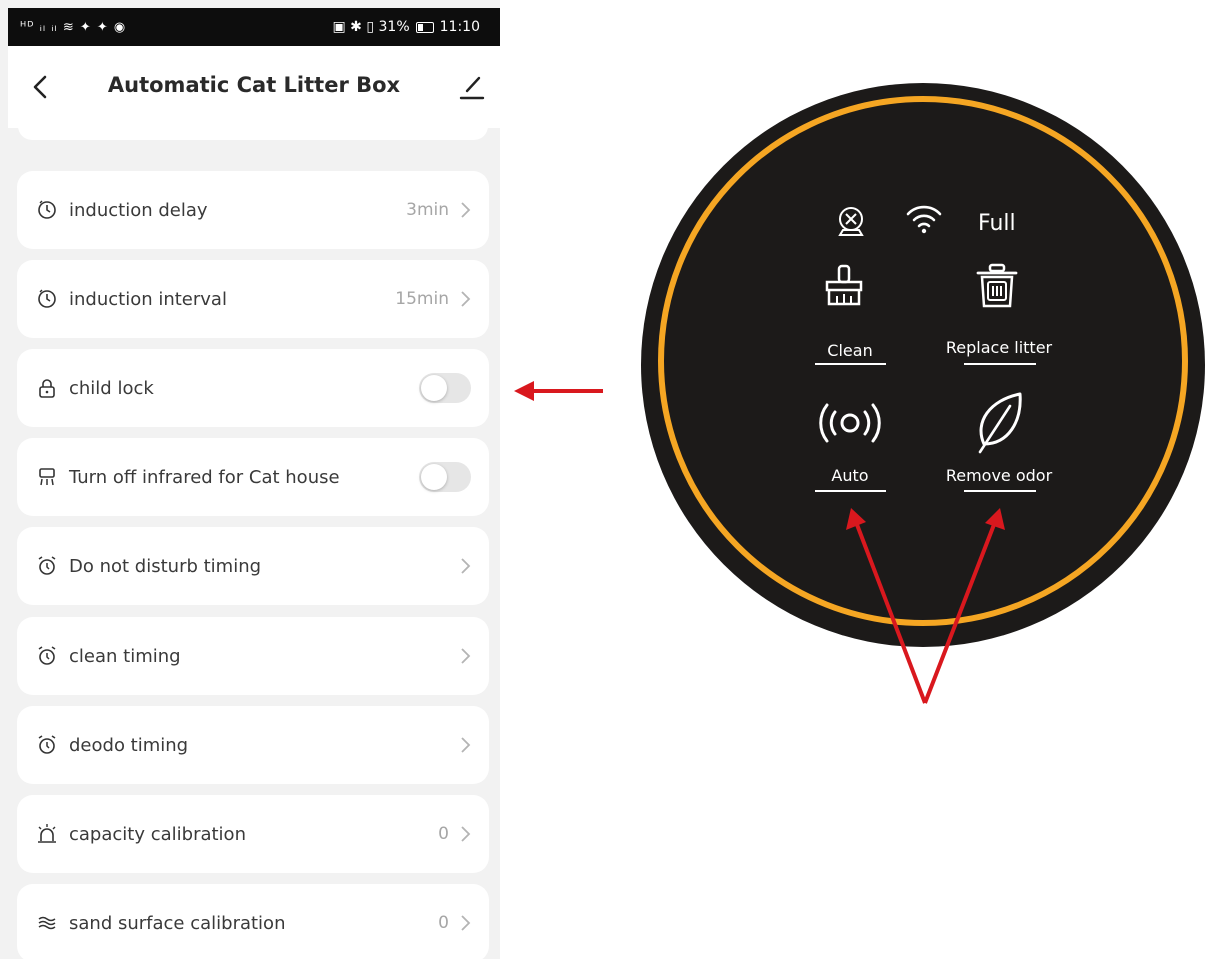  What do you see at coordinates (427, 210) in the screenshot?
I see `setting-value: 3min` at bounding box center [427, 210].